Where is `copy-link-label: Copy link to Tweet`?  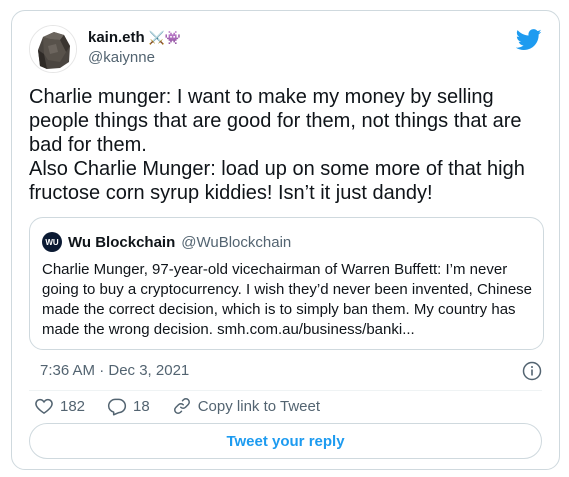
copy-link-label: Copy link to Tweet is located at coordinates (259, 406).